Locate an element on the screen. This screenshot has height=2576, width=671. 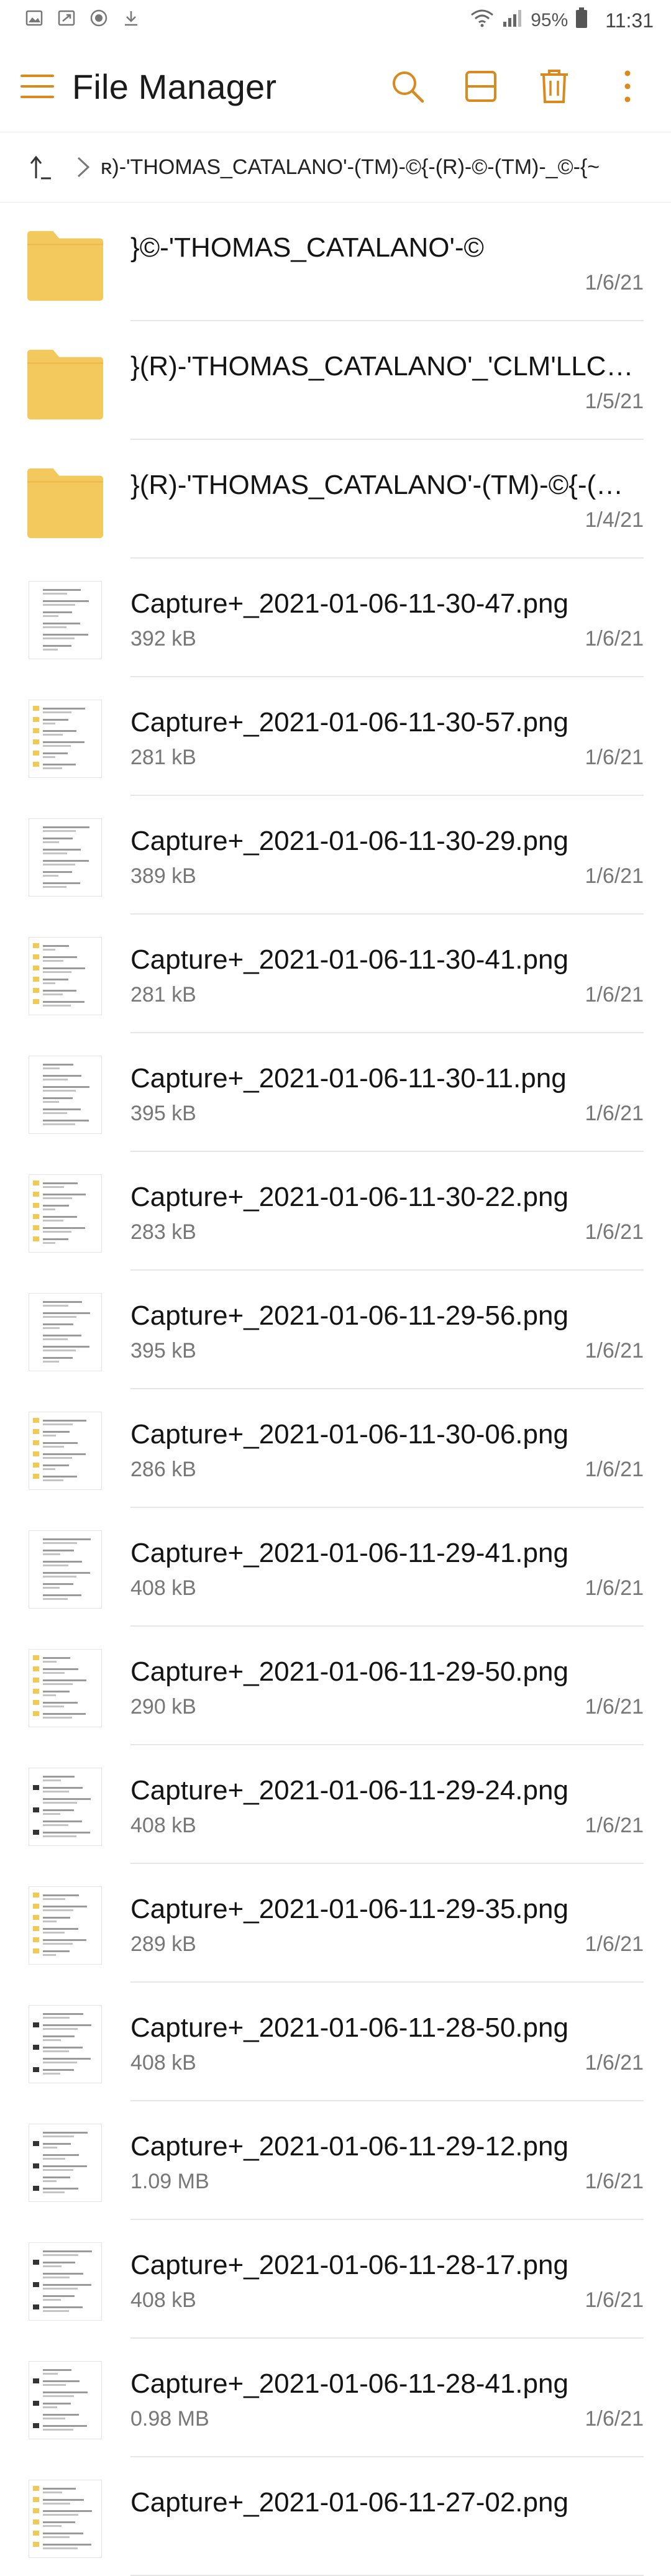
more-options-button is located at coordinates (627, 86).